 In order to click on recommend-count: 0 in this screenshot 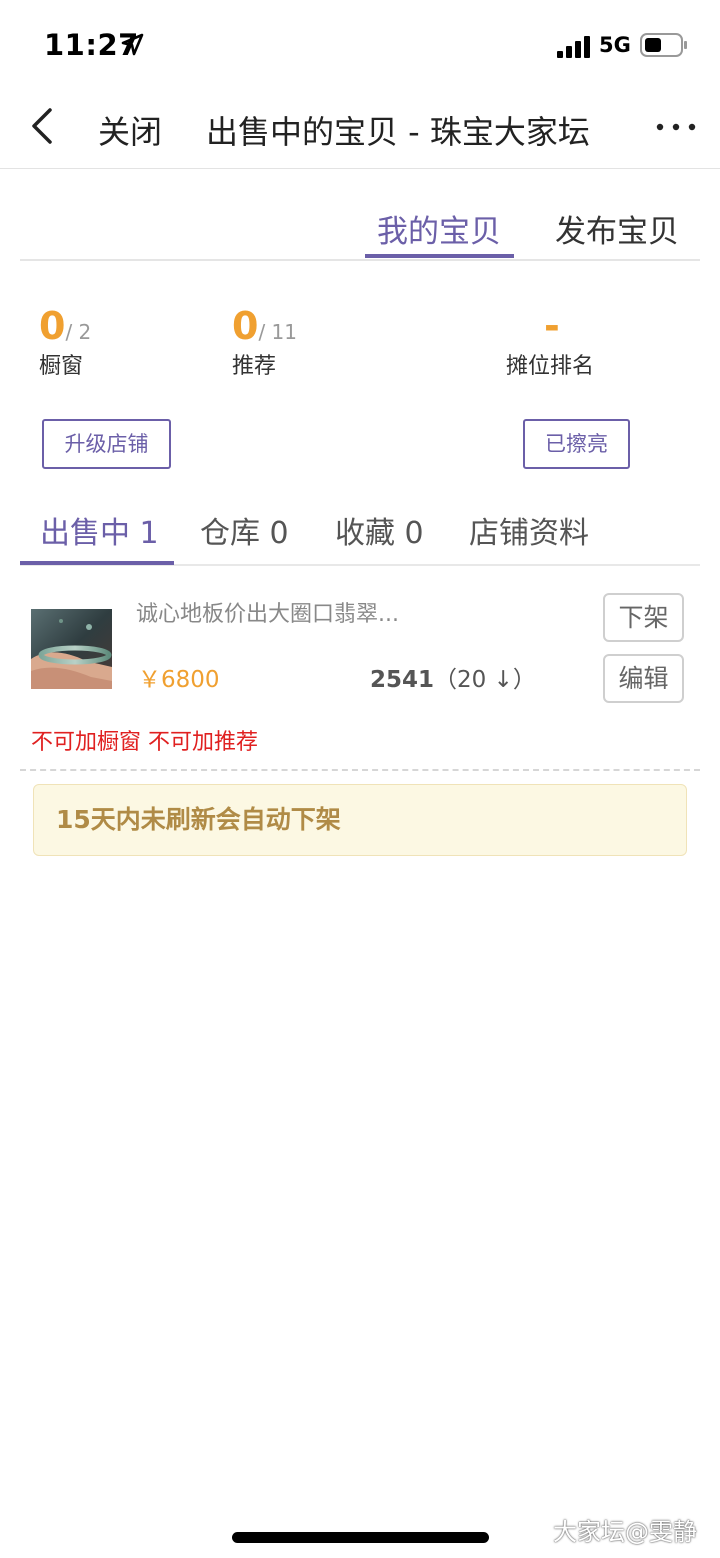, I will do `click(245, 326)`.